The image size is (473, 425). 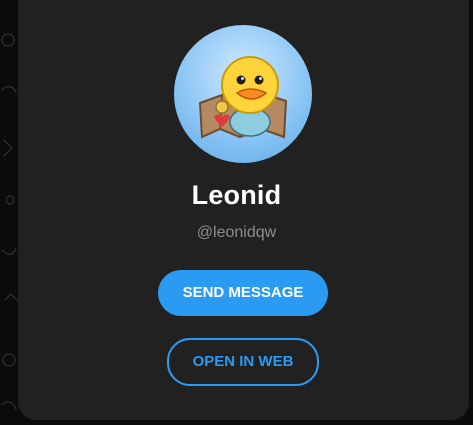 I want to click on send-message-button: SEND MESSAGE, so click(x=243, y=293).